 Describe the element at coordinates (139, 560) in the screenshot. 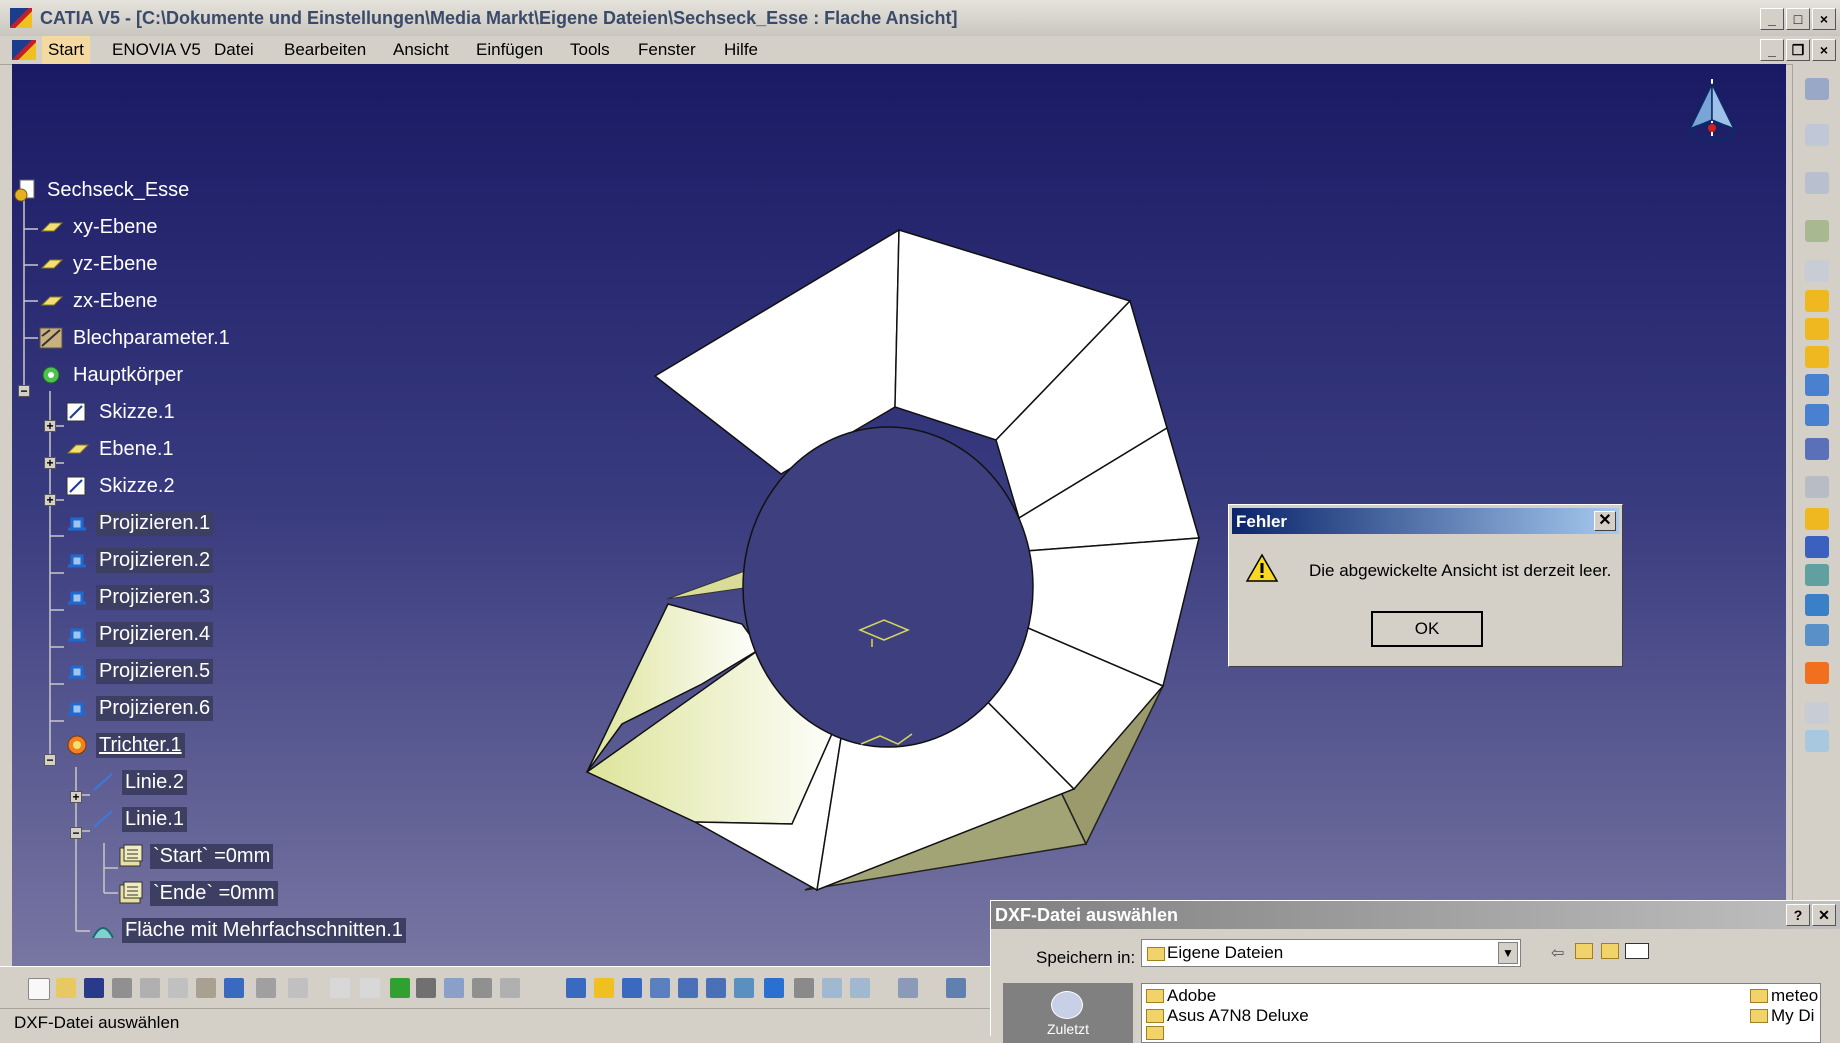

I see `tree-node-projection-2: Projizieren.2` at that location.